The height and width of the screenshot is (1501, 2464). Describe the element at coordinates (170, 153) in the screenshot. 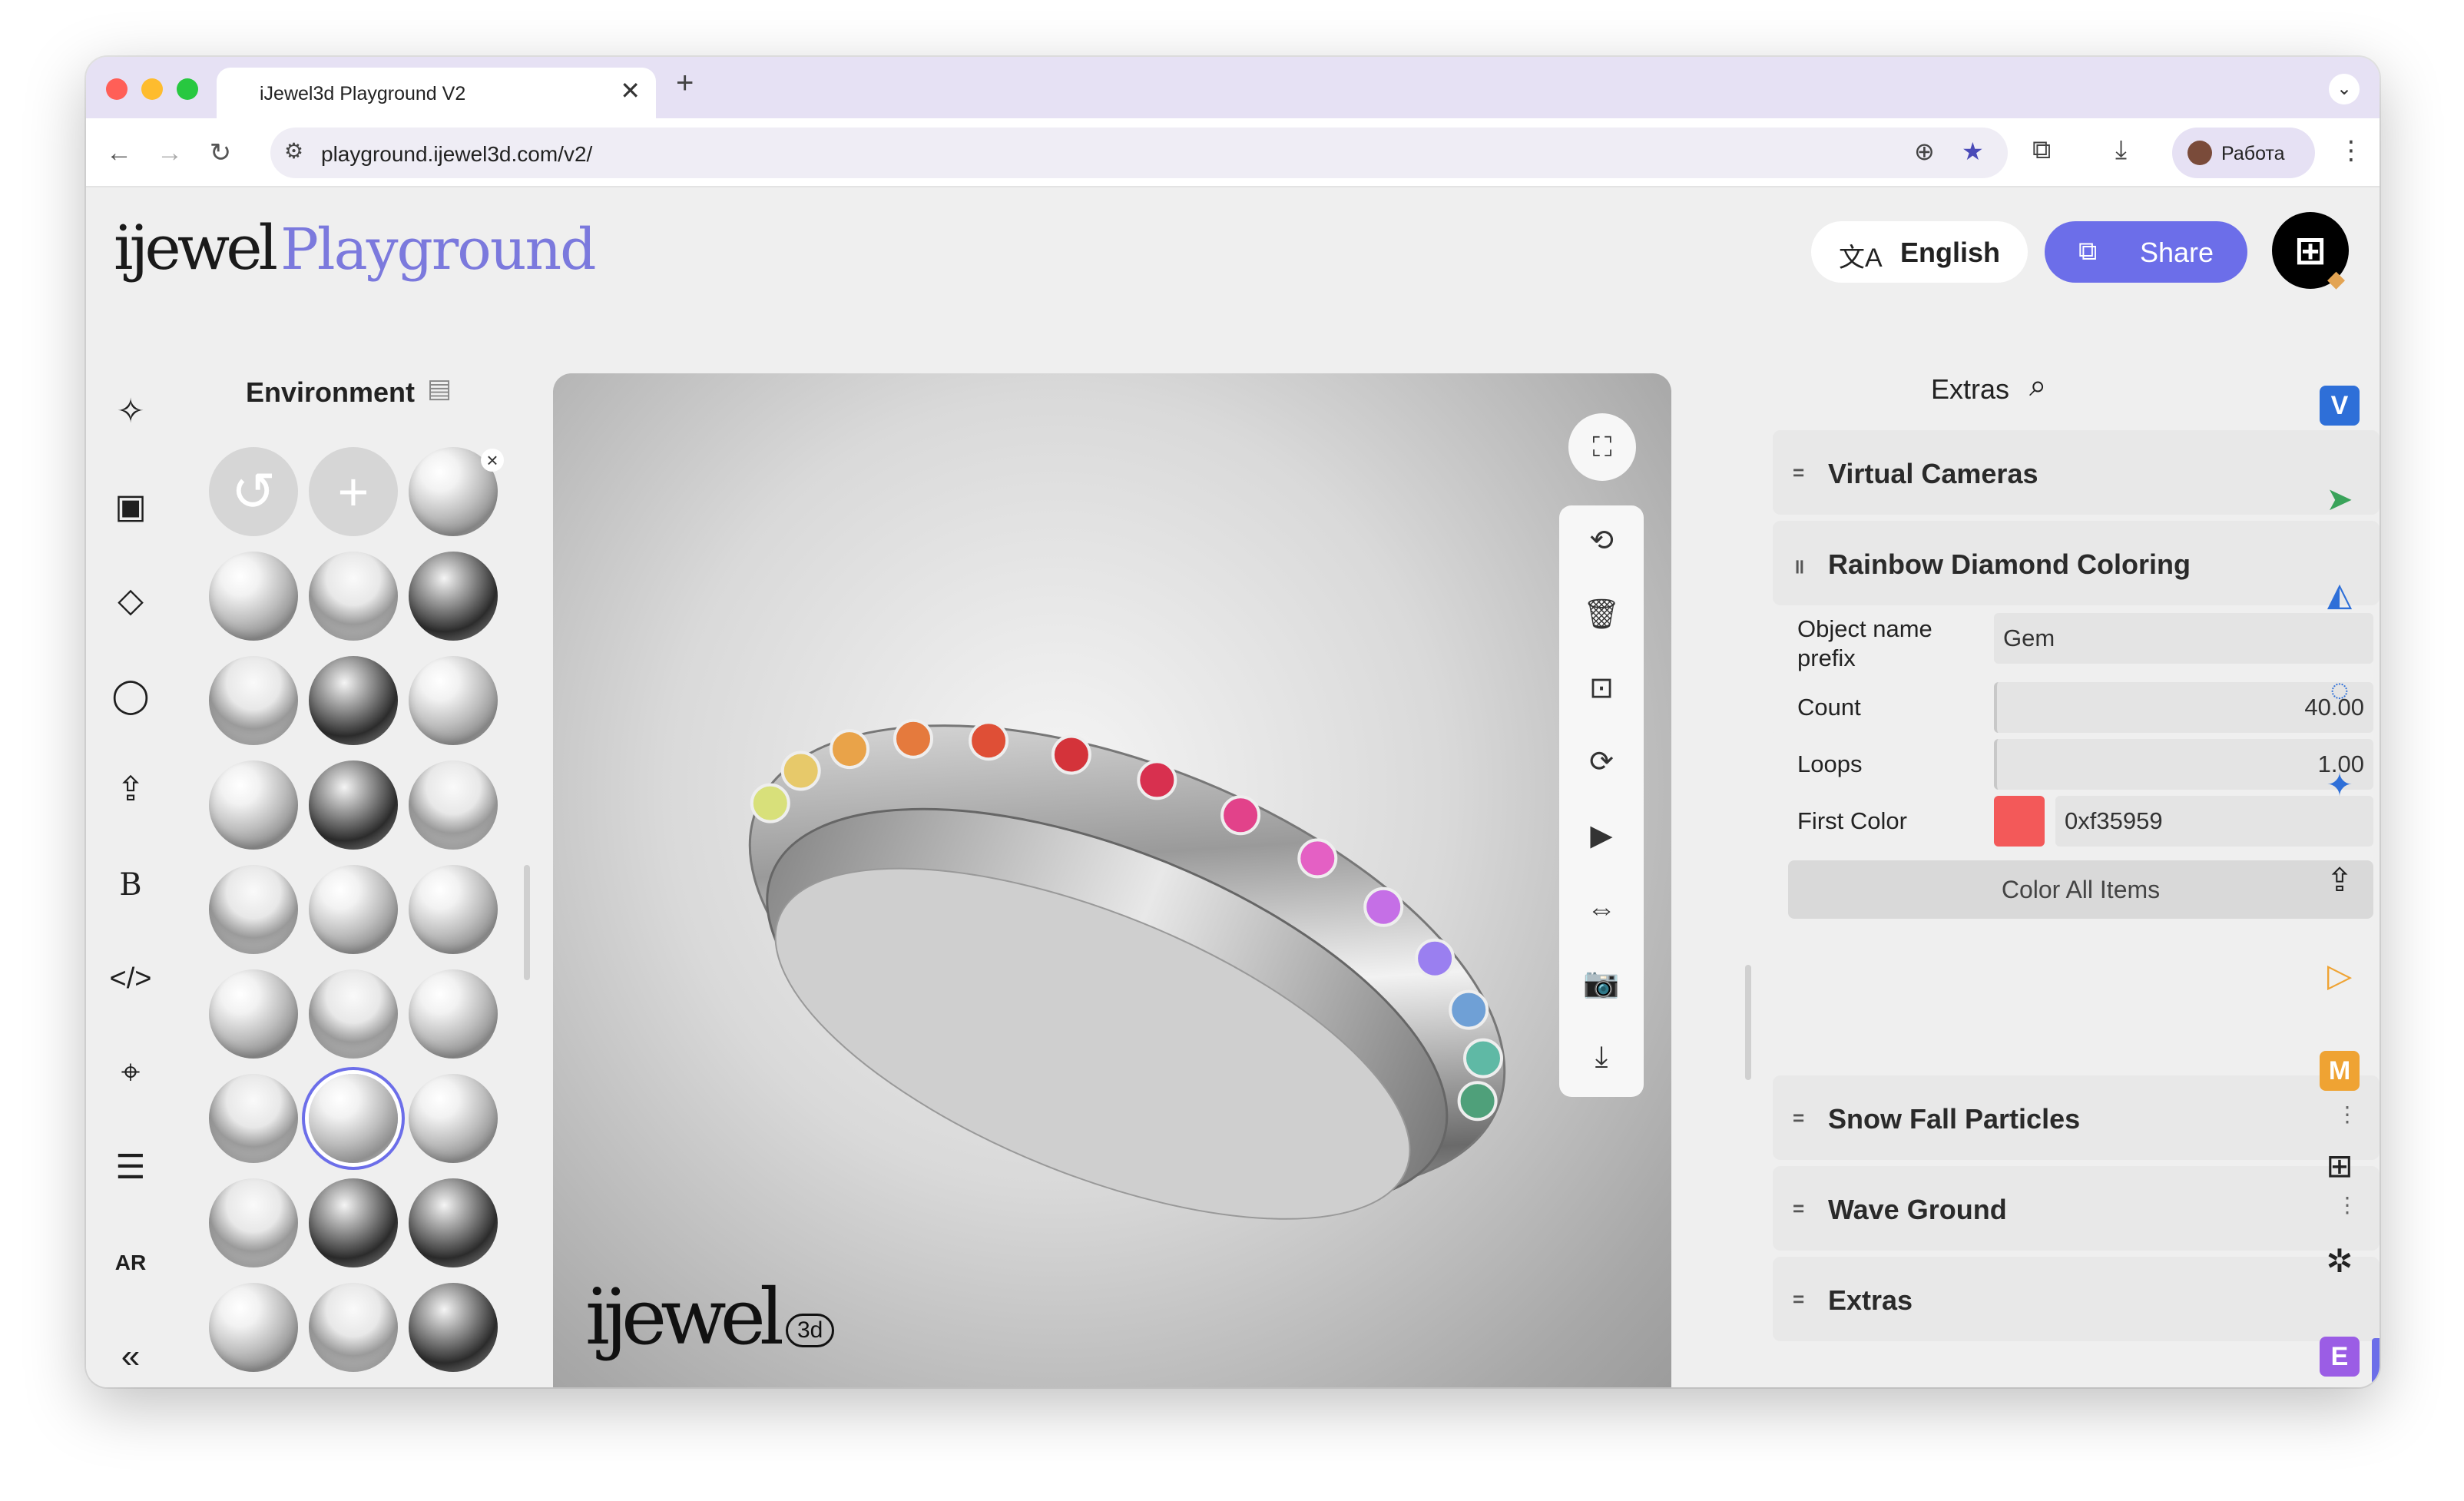

I see `forward-arrow-icon: →` at that location.